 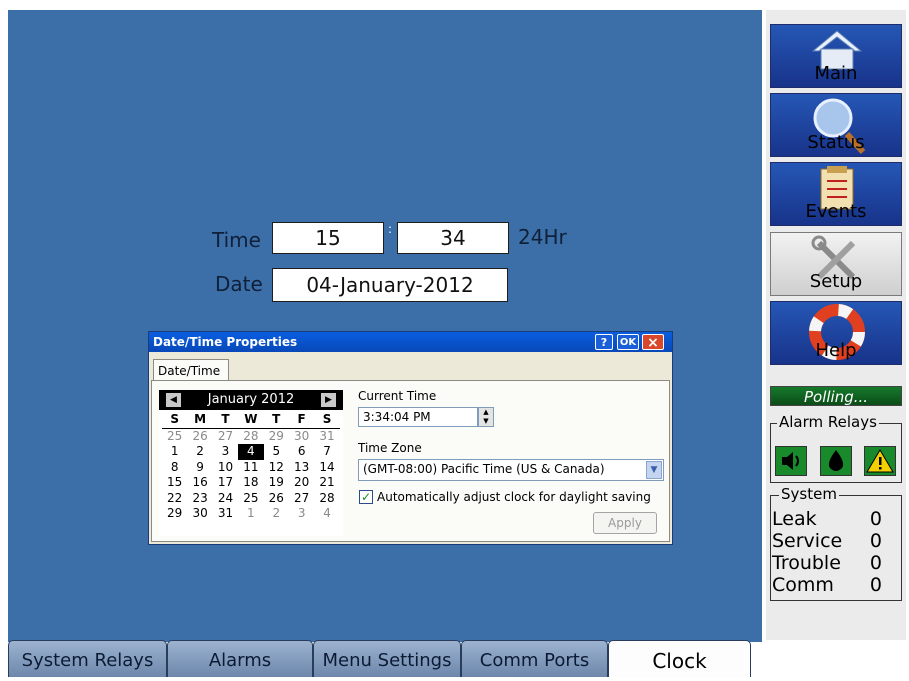 What do you see at coordinates (301, 468) in the screenshot?
I see `calendar-day: 13` at bounding box center [301, 468].